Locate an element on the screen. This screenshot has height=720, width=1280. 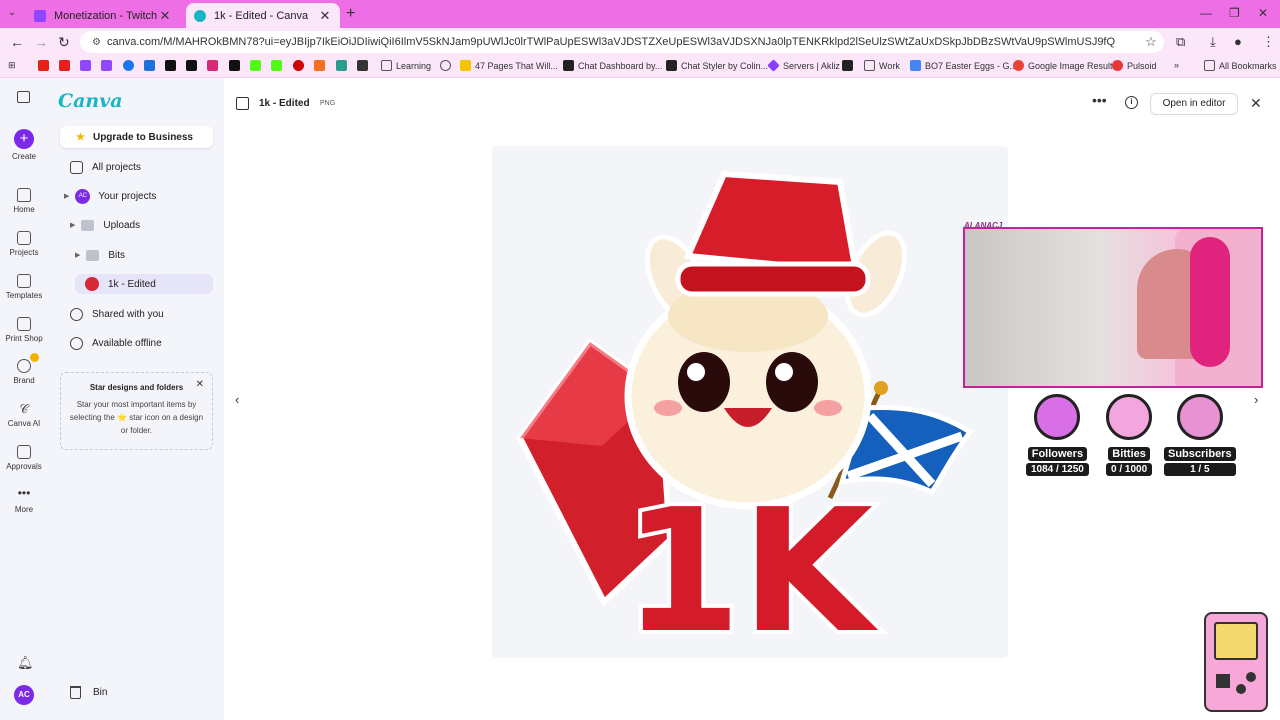
tab-canva: 1k - Edited - Canva ✕ is located at coordinates (263, 15).